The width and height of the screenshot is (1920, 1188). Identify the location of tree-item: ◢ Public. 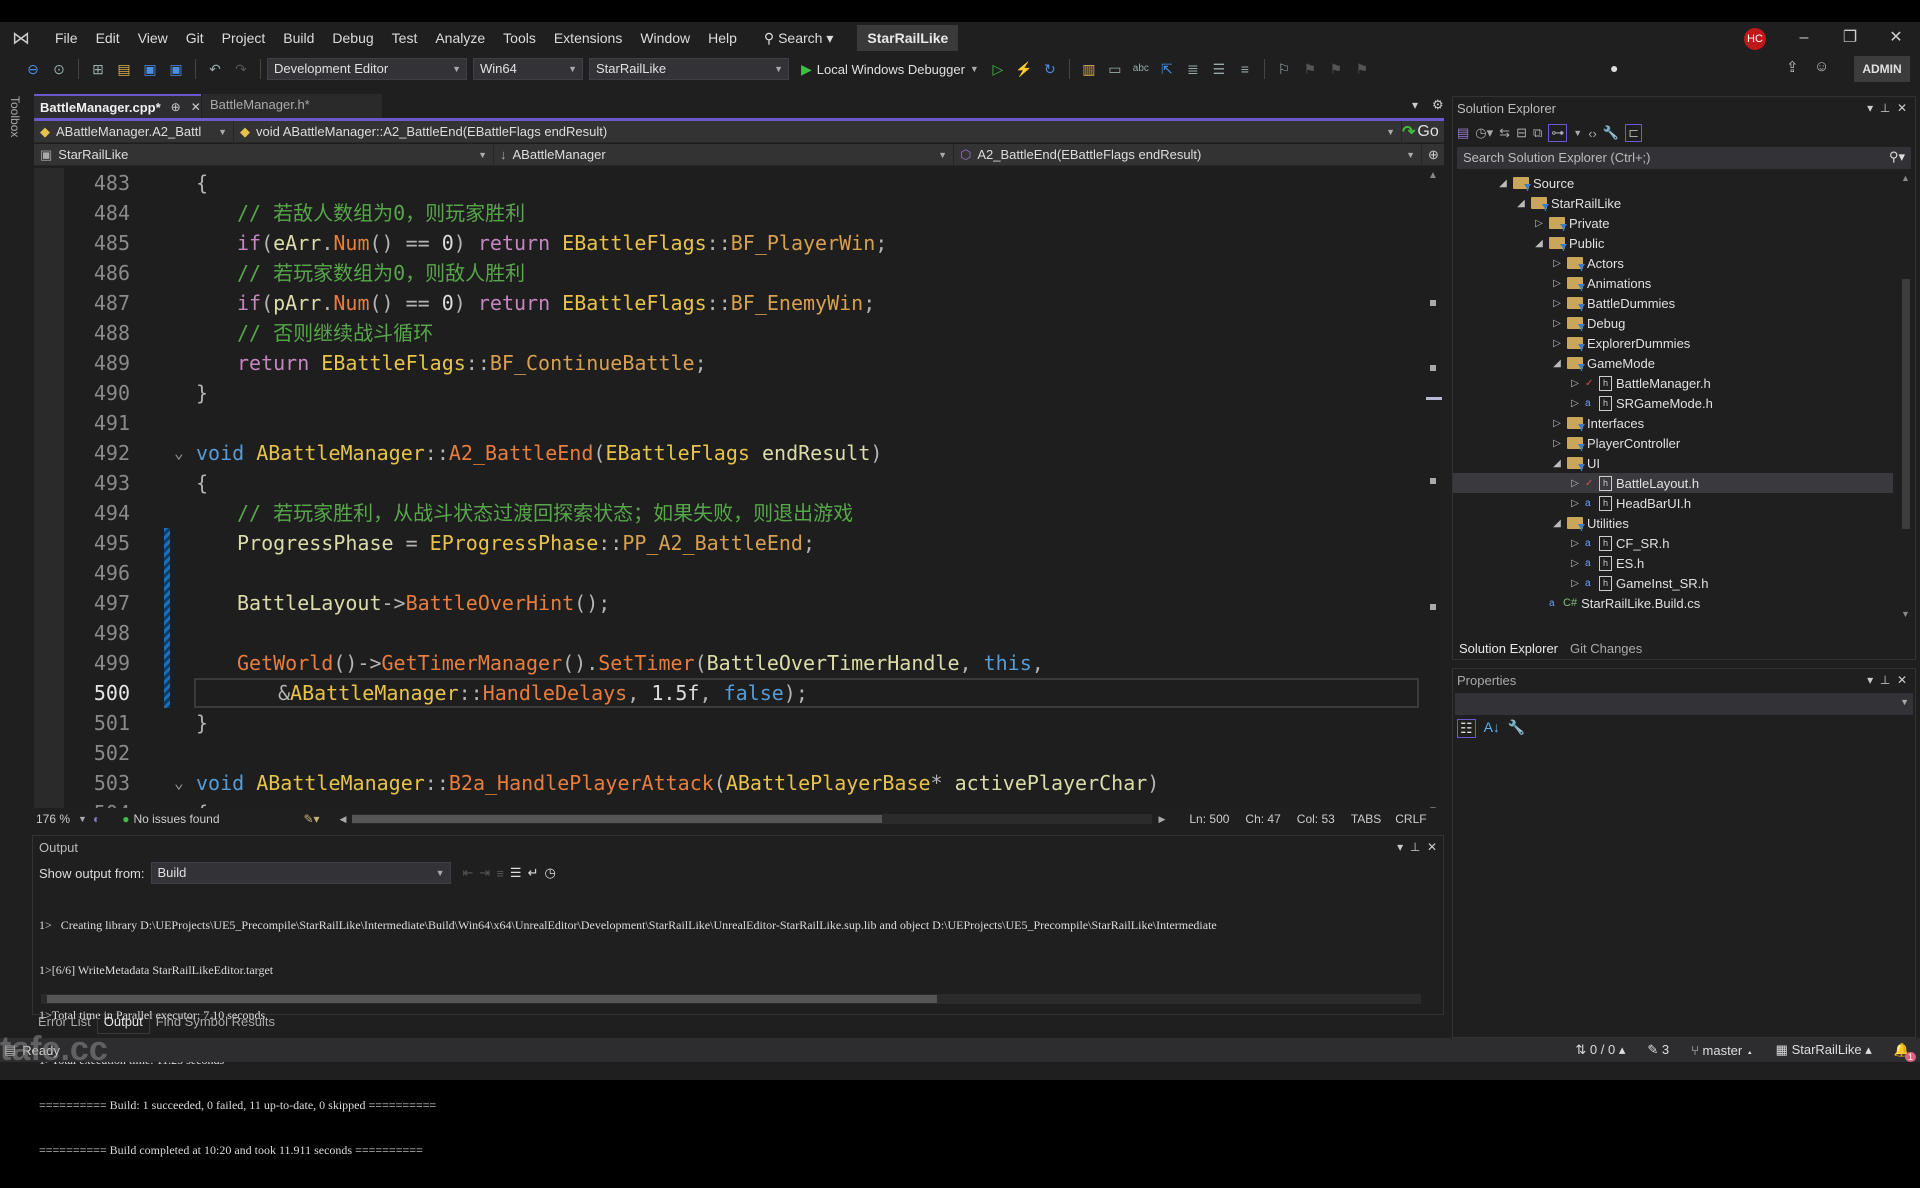
(1673, 243).